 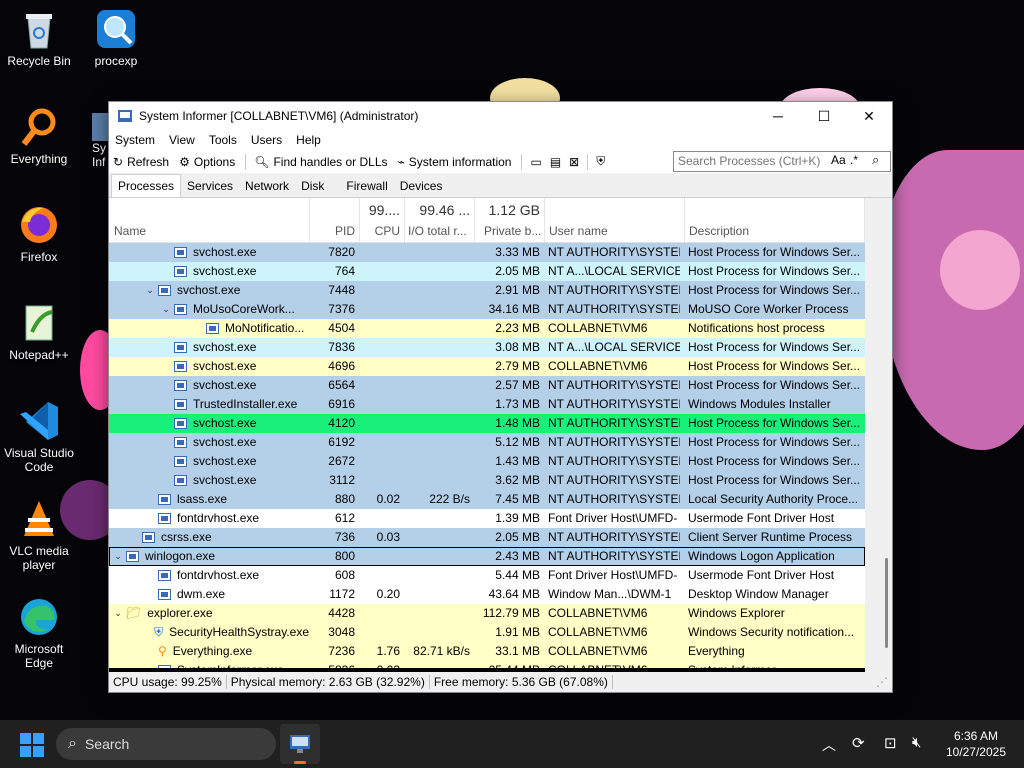 I want to click on process-pid: 880, so click(x=344, y=499).